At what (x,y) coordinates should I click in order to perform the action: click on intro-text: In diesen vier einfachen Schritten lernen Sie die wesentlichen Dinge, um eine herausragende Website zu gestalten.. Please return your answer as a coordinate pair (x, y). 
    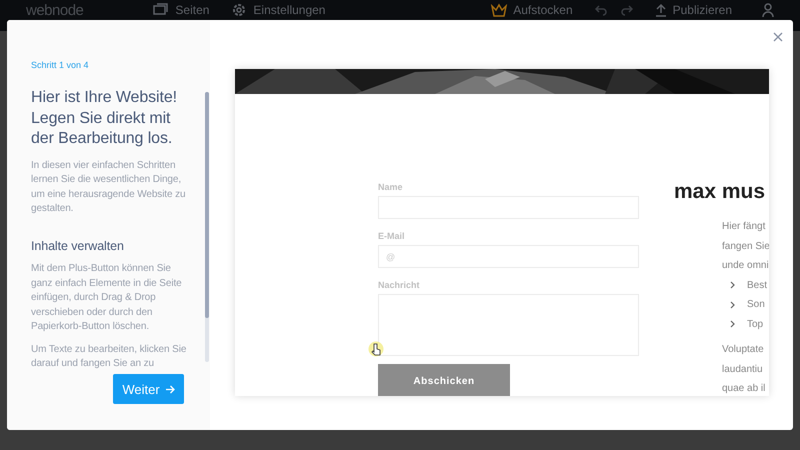
    Looking at the image, I should click on (108, 187).